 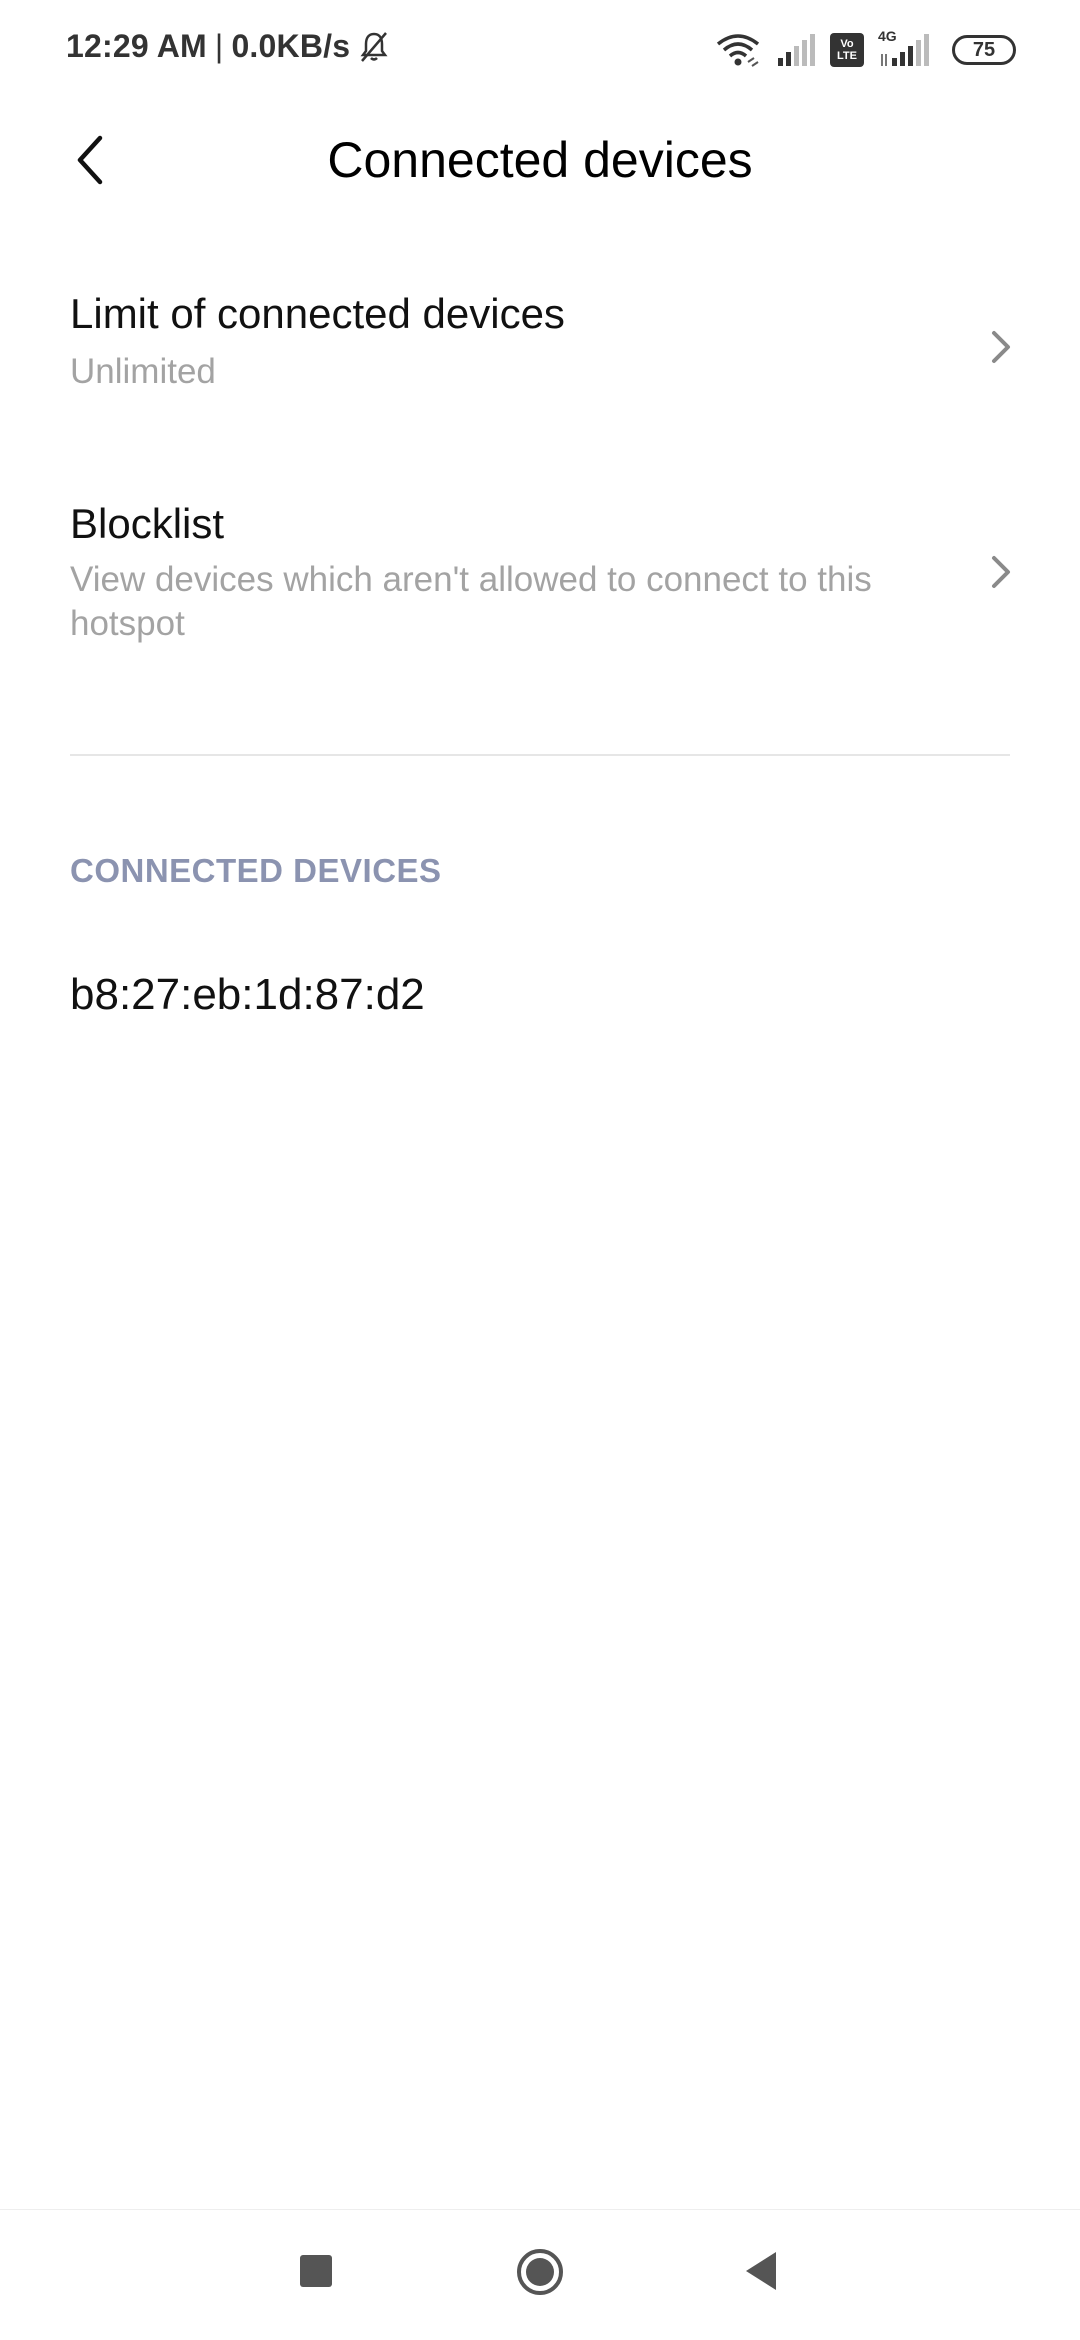 I want to click on battery-icon: 75, so click(x=984, y=50).